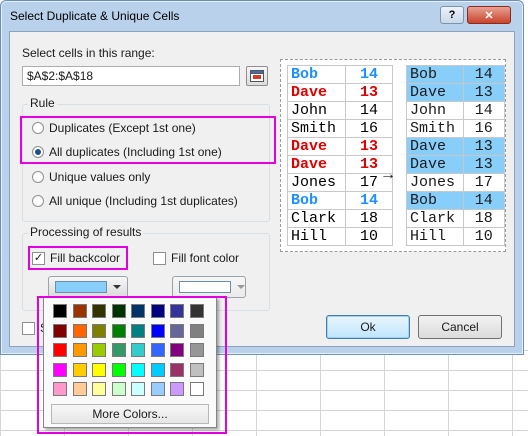  What do you see at coordinates (81, 287) in the screenshot?
I see `backcolor-swatch` at bounding box center [81, 287].